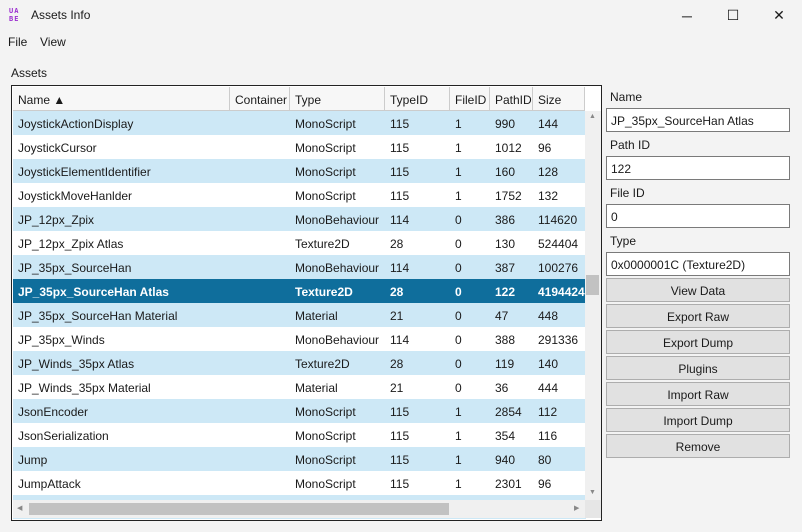  What do you see at coordinates (545, 460) in the screenshot?
I see `cell-size: 80` at bounding box center [545, 460].